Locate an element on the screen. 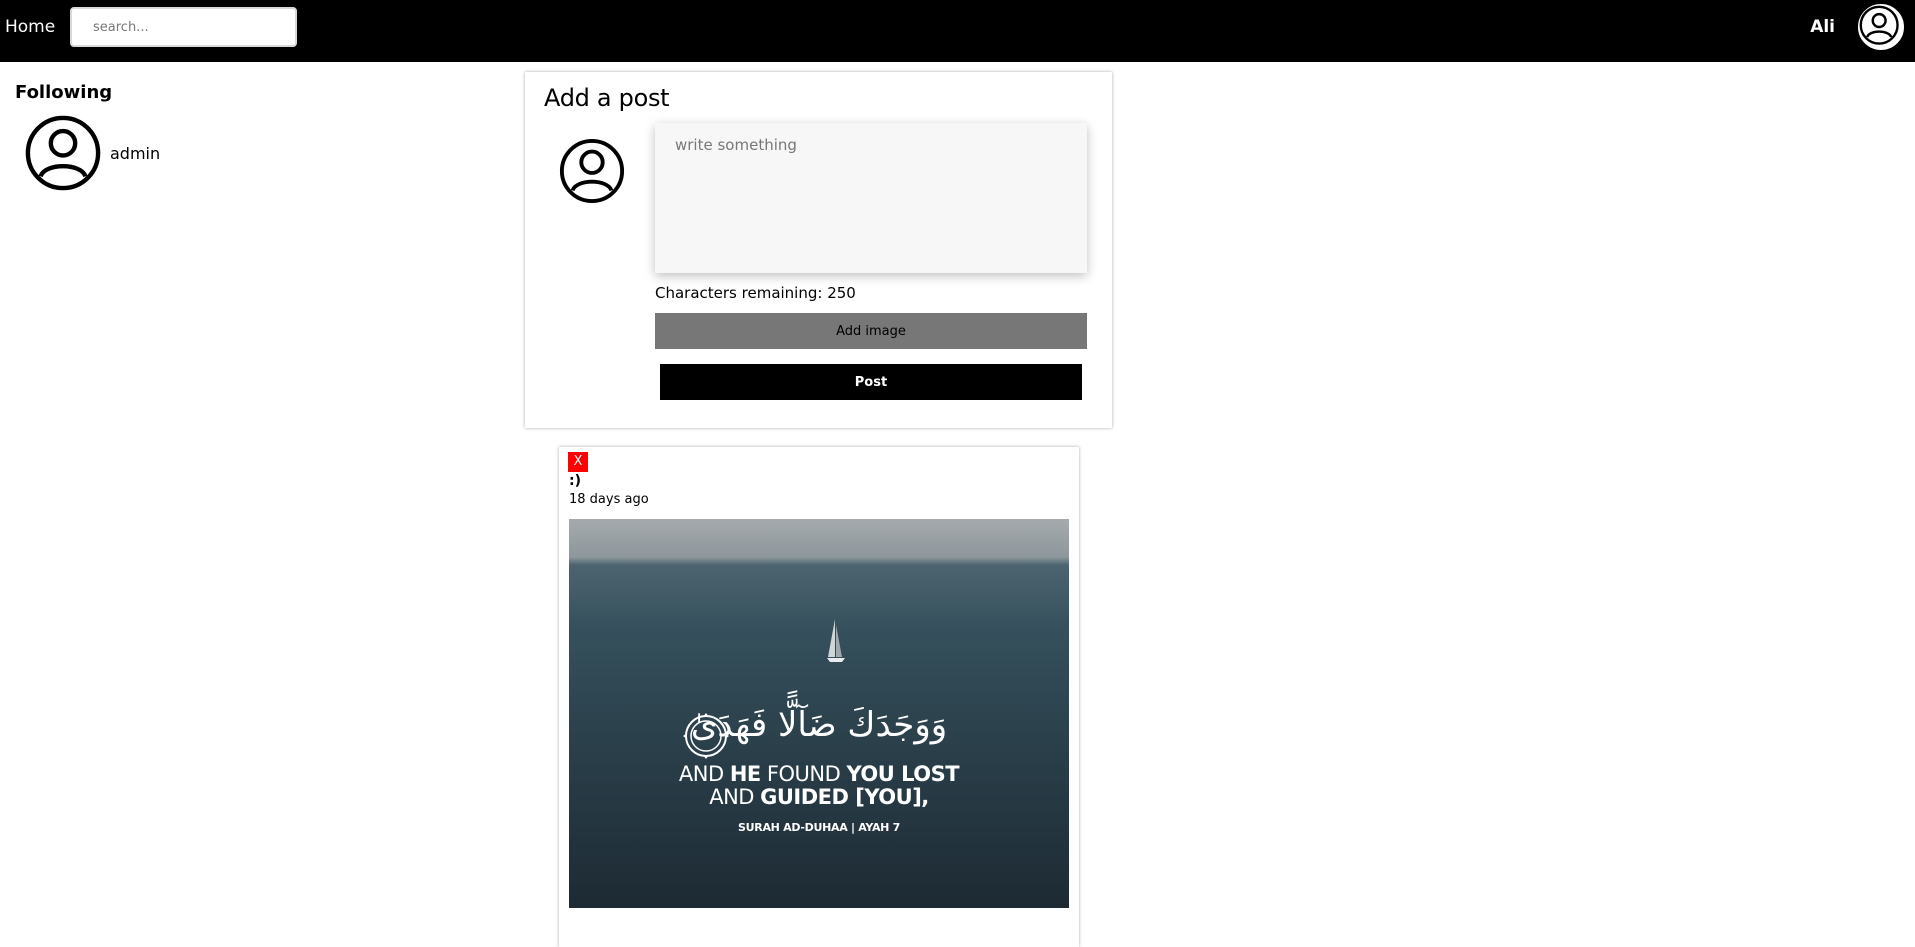 This screenshot has height=947, width=1915. user-avatar is located at coordinates (1881, 27).